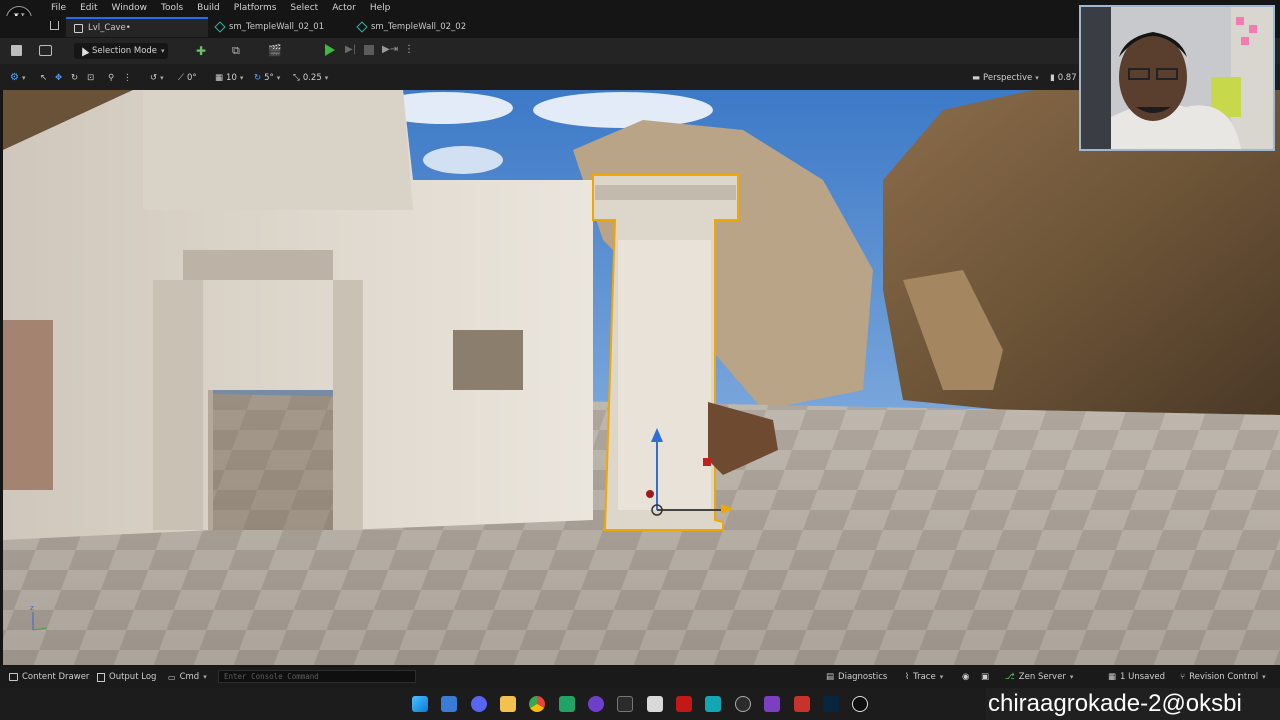 This screenshot has height=720, width=1280. What do you see at coordinates (743, 704) in the screenshot?
I see `obs-icon` at bounding box center [743, 704].